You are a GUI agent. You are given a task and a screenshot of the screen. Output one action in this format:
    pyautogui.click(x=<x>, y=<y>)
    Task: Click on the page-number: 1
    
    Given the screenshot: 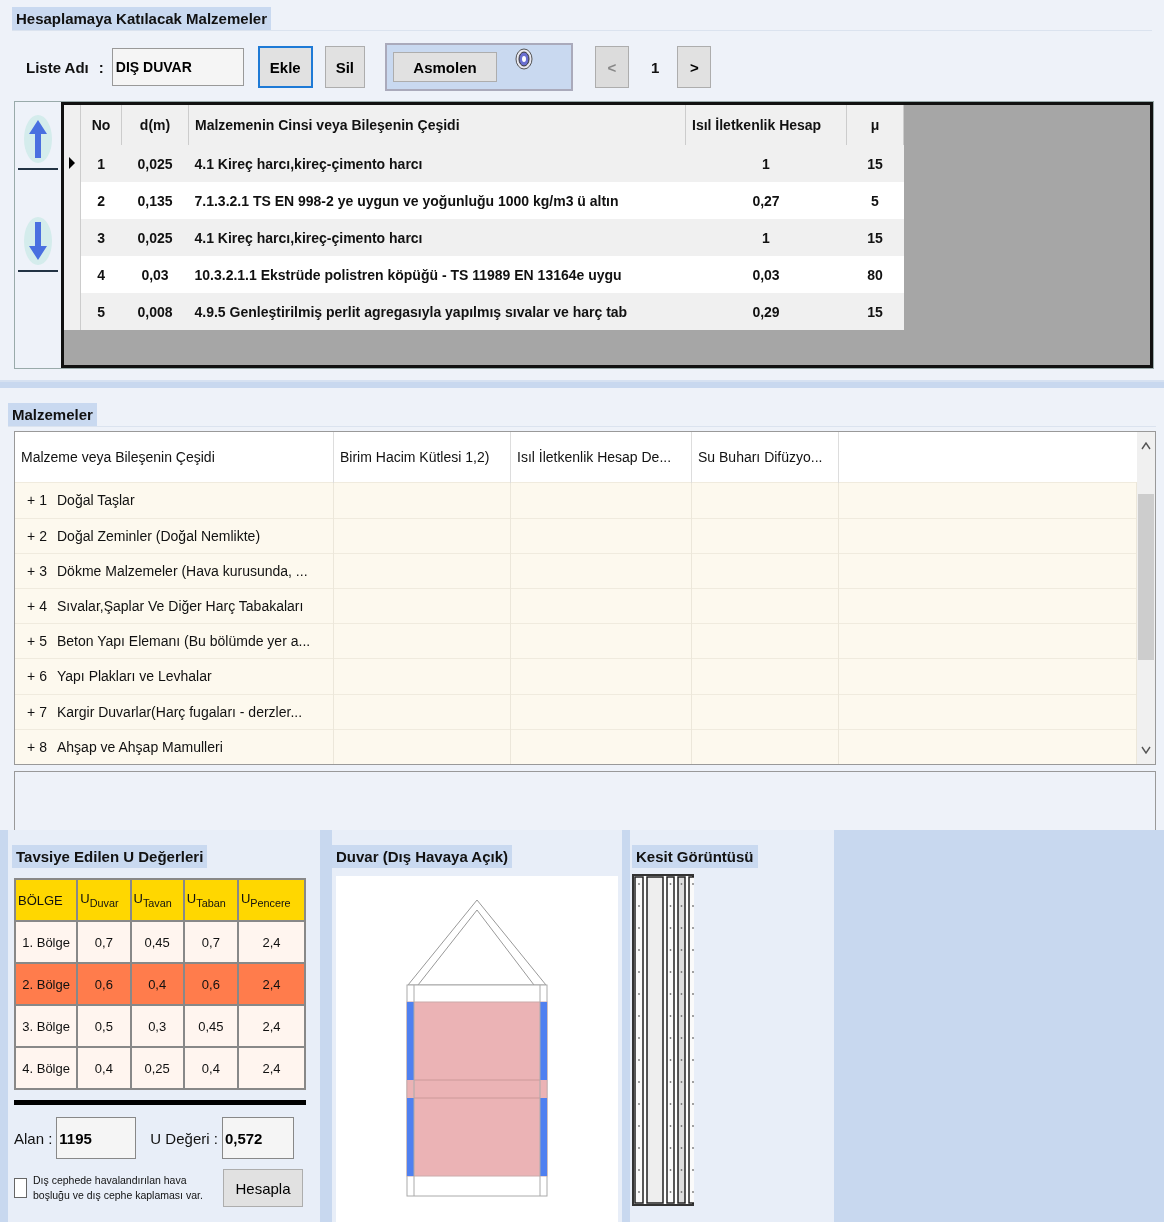 What is the action you would take?
    pyautogui.click(x=655, y=67)
    